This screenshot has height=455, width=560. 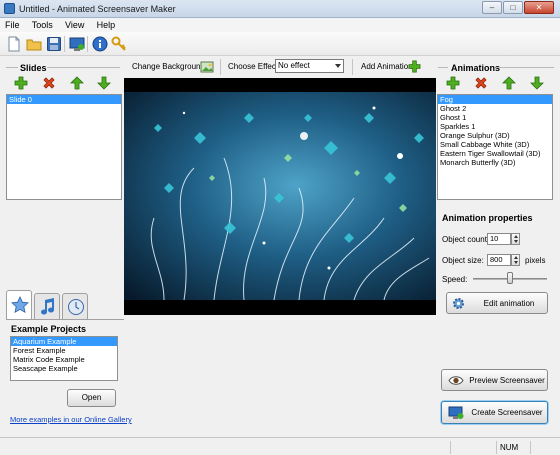 I want to click on preview-screensaver-button: Preview Screensaver, so click(x=494, y=380).